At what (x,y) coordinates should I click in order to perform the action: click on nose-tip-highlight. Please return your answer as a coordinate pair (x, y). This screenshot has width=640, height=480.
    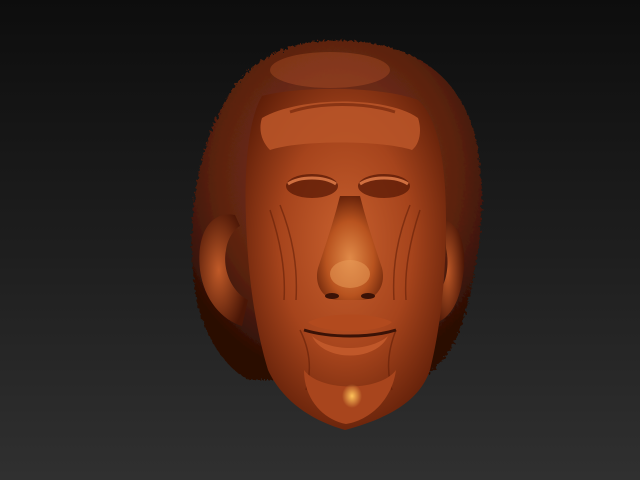
    Looking at the image, I should click on (350, 274).